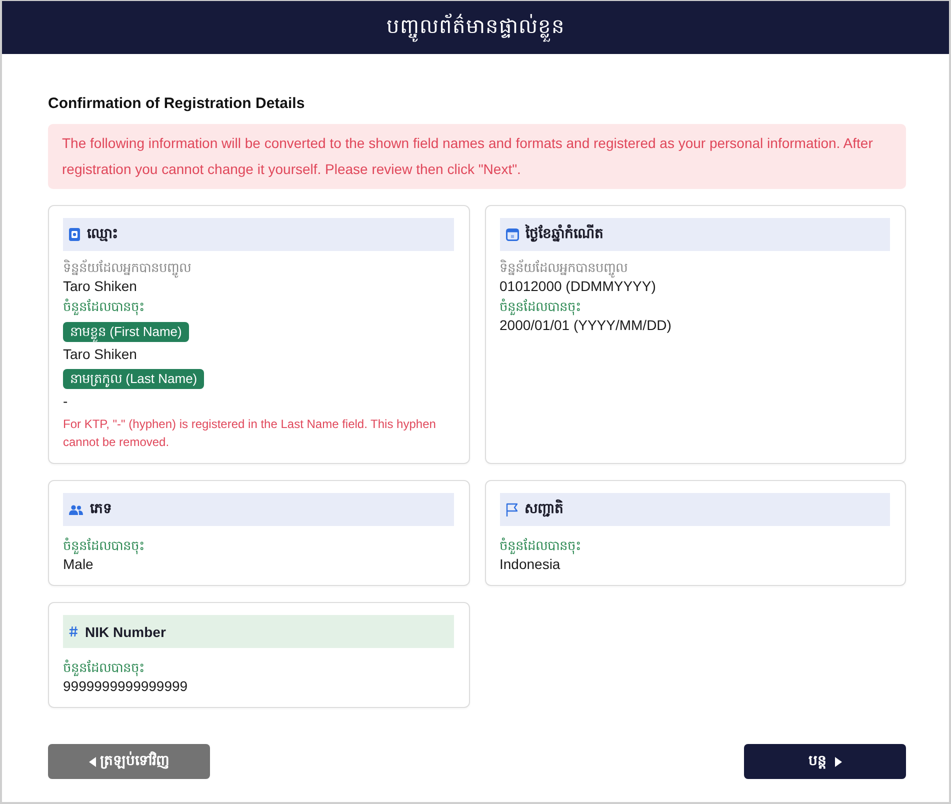  I want to click on card-title: ឈ្មោះ, so click(102, 234).